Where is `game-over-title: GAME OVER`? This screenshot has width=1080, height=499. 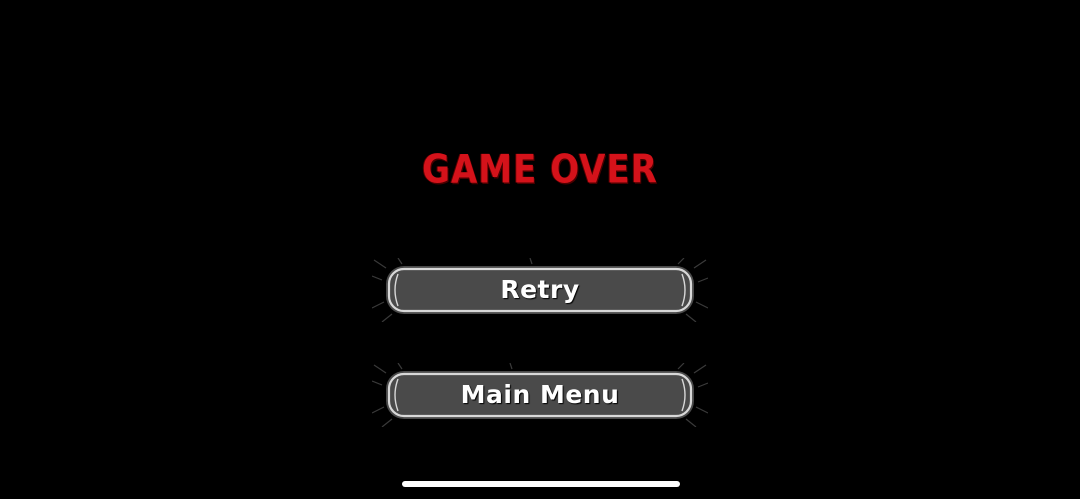
game-over-title: GAME OVER is located at coordinates (540, 170).